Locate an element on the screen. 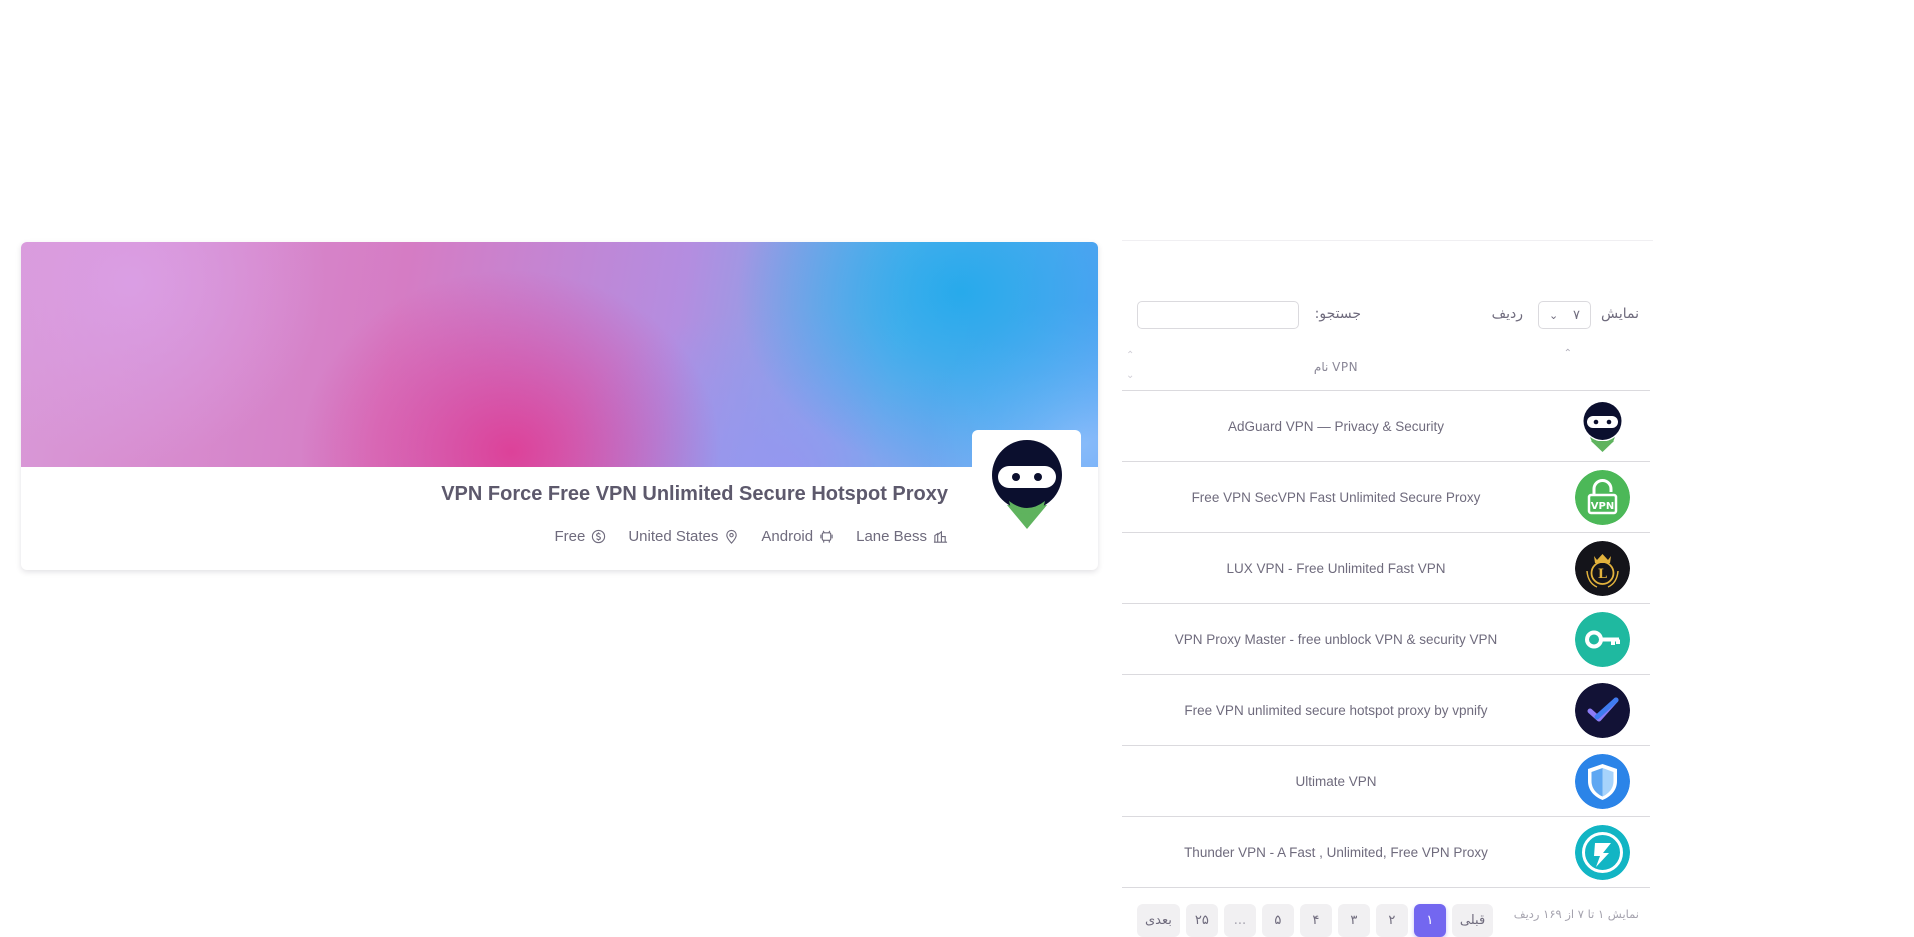 Image resolution: width=1914 pixels, height=937 pixels. vpn-logo: L is located at coordinates (1602, 568).